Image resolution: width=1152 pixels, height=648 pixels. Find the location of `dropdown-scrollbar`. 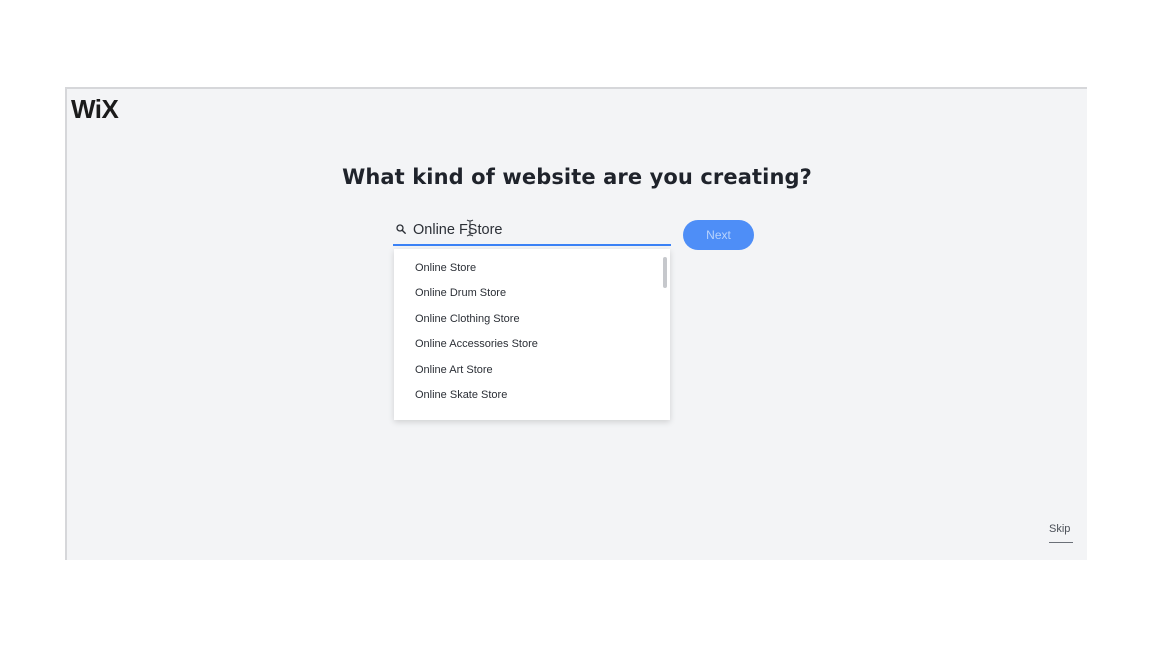

dropdown-scrollbar is located at coordinates (665, 272).